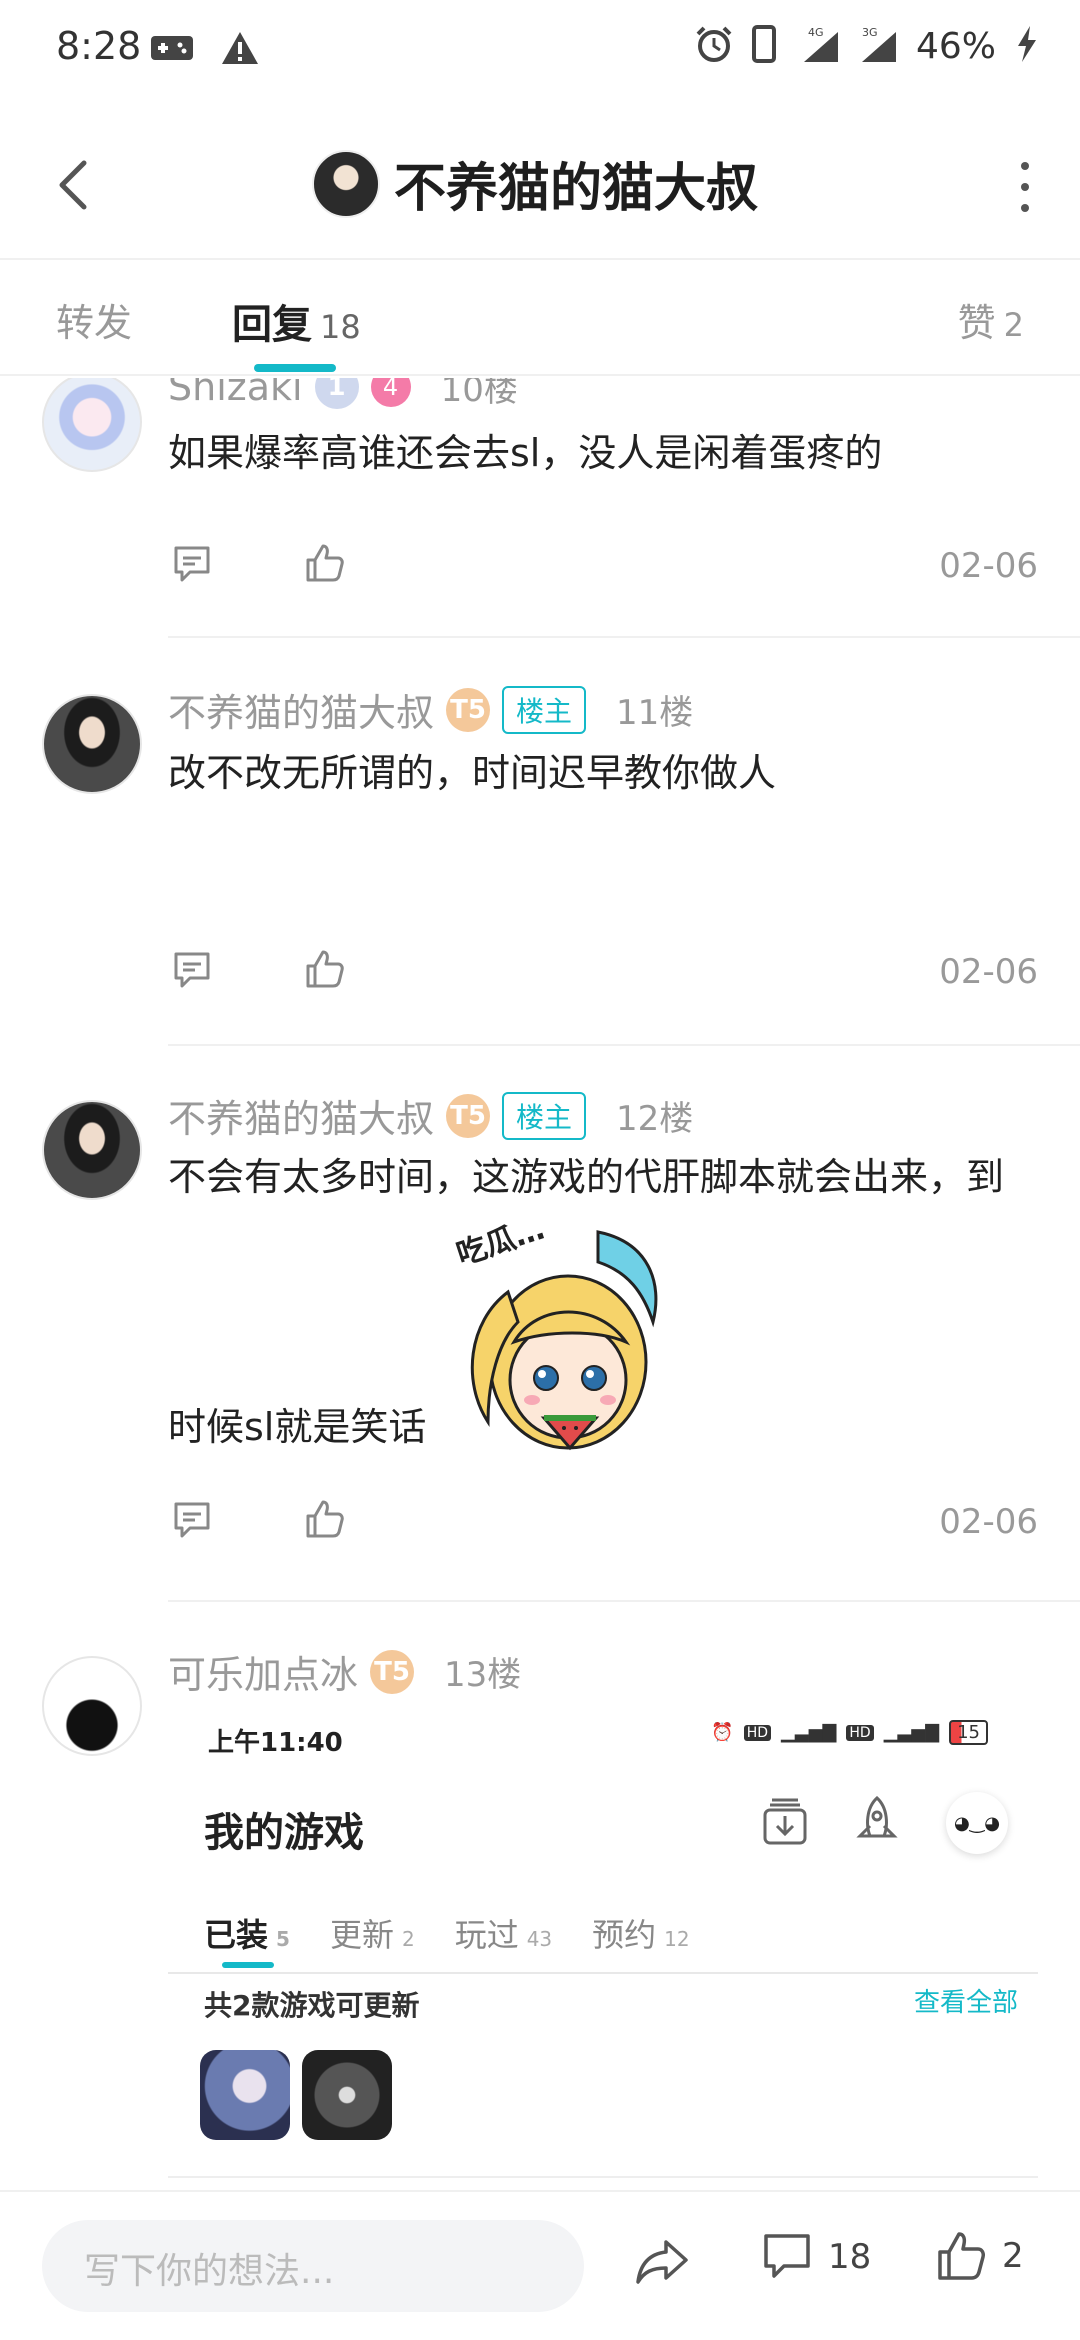 Image resolution: width=1080 pixels, height=2340 pixels. I want to click on embedded-update-text: 共2款游戏可更新, so click(312, 2005).